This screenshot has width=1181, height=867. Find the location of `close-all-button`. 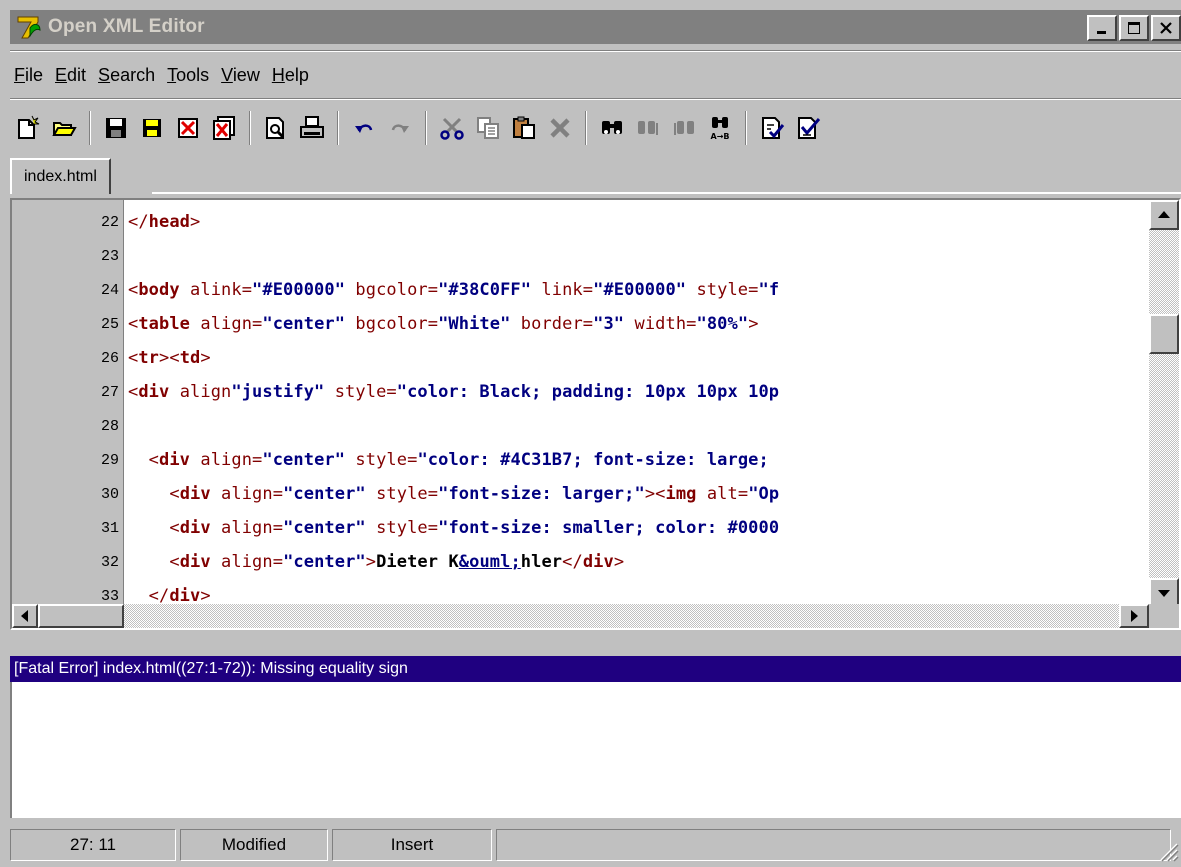

close-all-button is located at coordinates (224, 128).